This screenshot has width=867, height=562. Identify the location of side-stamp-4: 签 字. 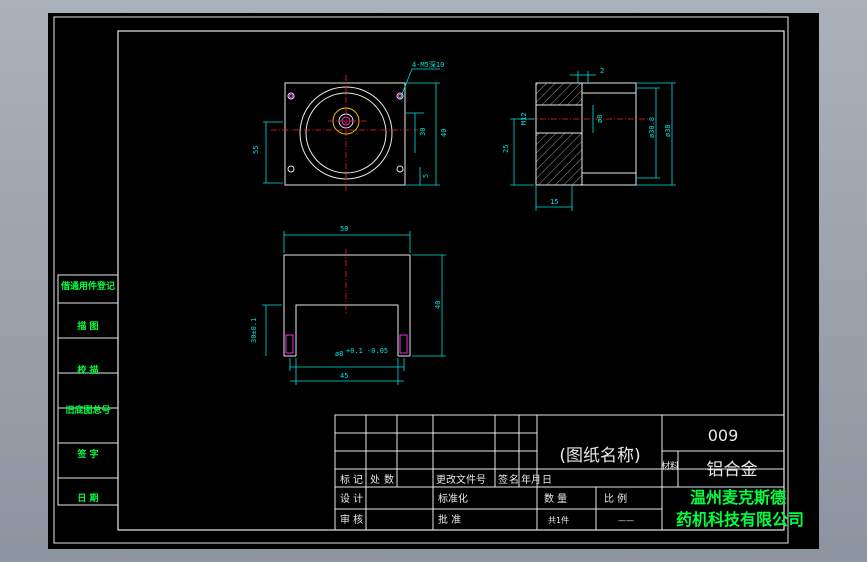
(87, 454).